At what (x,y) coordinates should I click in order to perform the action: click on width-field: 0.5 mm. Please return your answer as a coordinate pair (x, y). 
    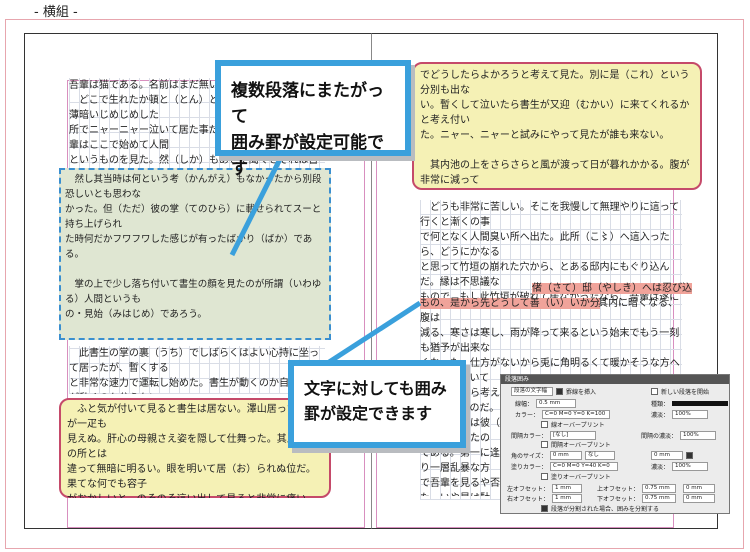
    Looking at the image, I should click on (556, 403).